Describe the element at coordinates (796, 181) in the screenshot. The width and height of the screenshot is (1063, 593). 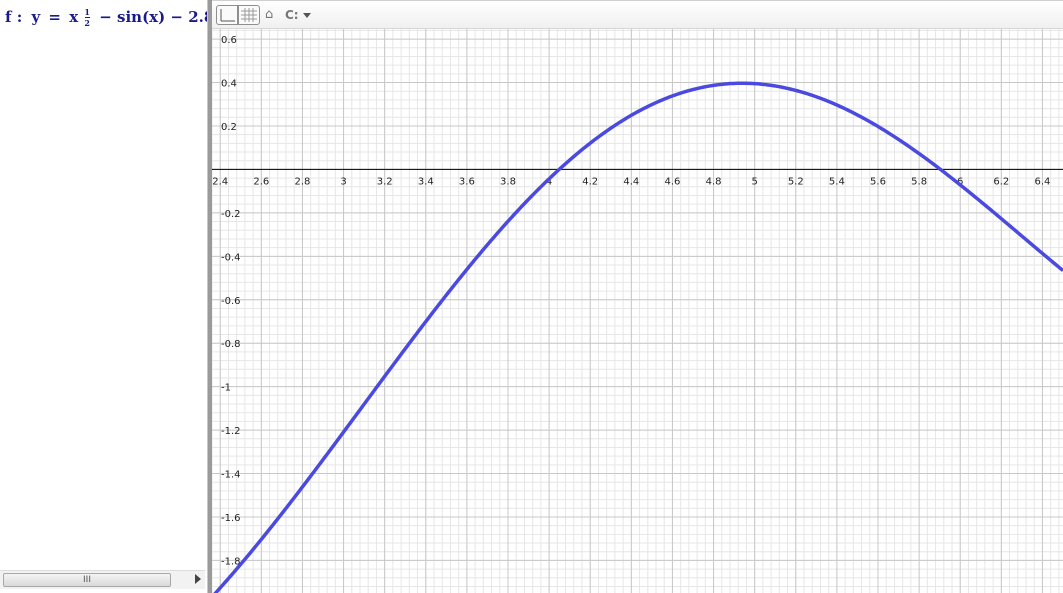
I see `x-tick-label: 5.2` at that location.